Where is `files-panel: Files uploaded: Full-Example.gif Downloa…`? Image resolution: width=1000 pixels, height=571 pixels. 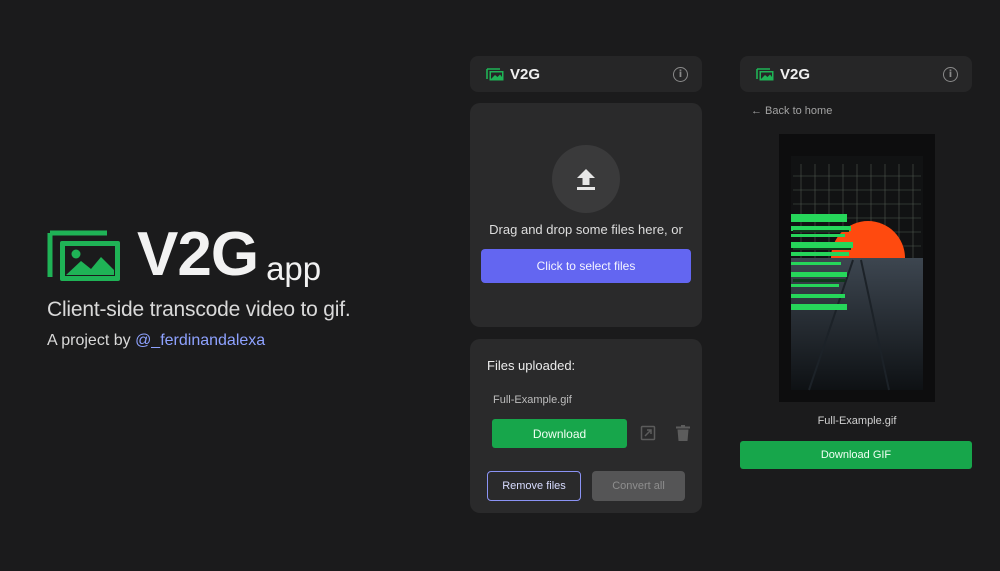
files-panel: Files uploaded: Full-Example.gif Downloa… is located at coordinates (586, 426).